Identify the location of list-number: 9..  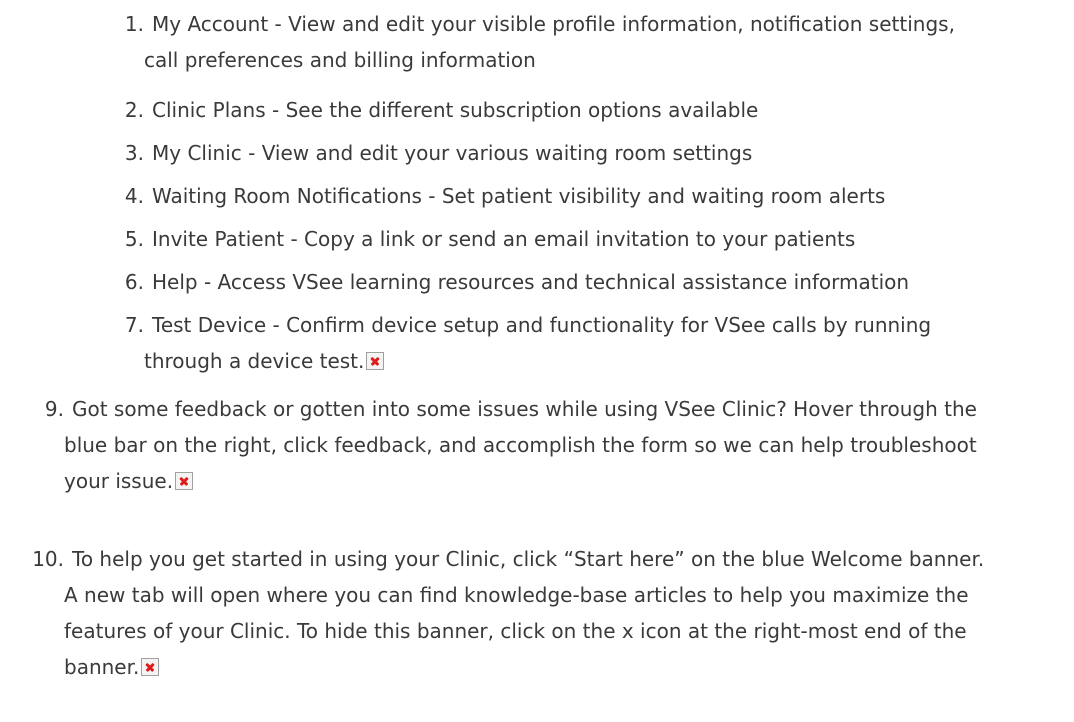
(54, 409).